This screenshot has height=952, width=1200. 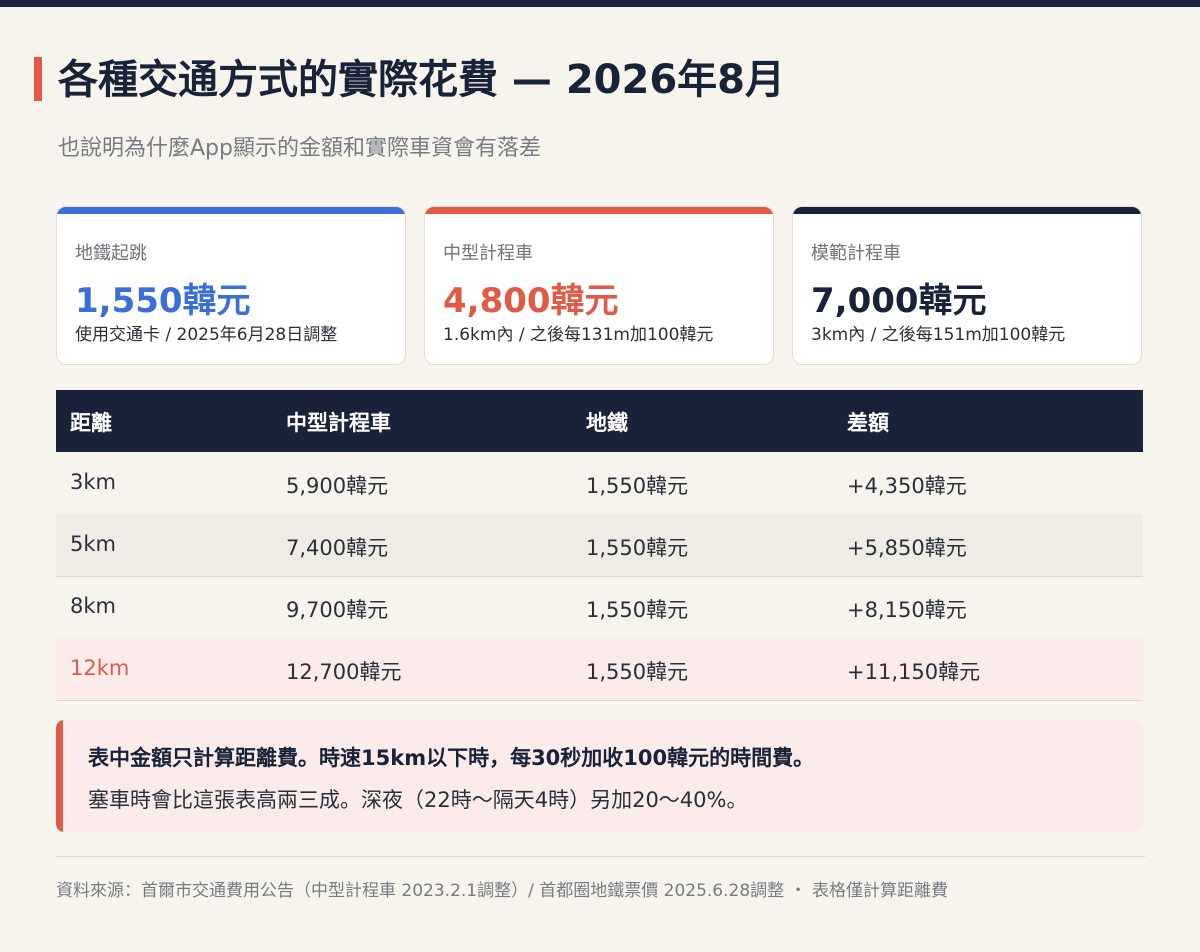 I want to click on table-row-highlight: 12km 12,700韓元 1,550韓元 +11,150韓元, so click(x=599, y=669).